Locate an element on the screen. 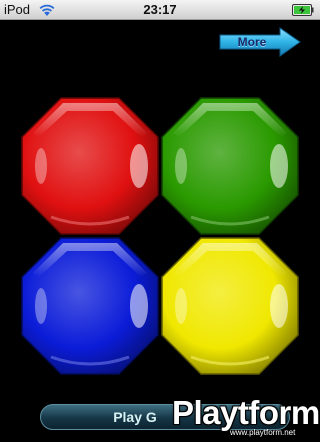 The height and width of the screenshot is (442, 320). watermark: Playtform www.playtform.net is located at coordinates (244, 418).